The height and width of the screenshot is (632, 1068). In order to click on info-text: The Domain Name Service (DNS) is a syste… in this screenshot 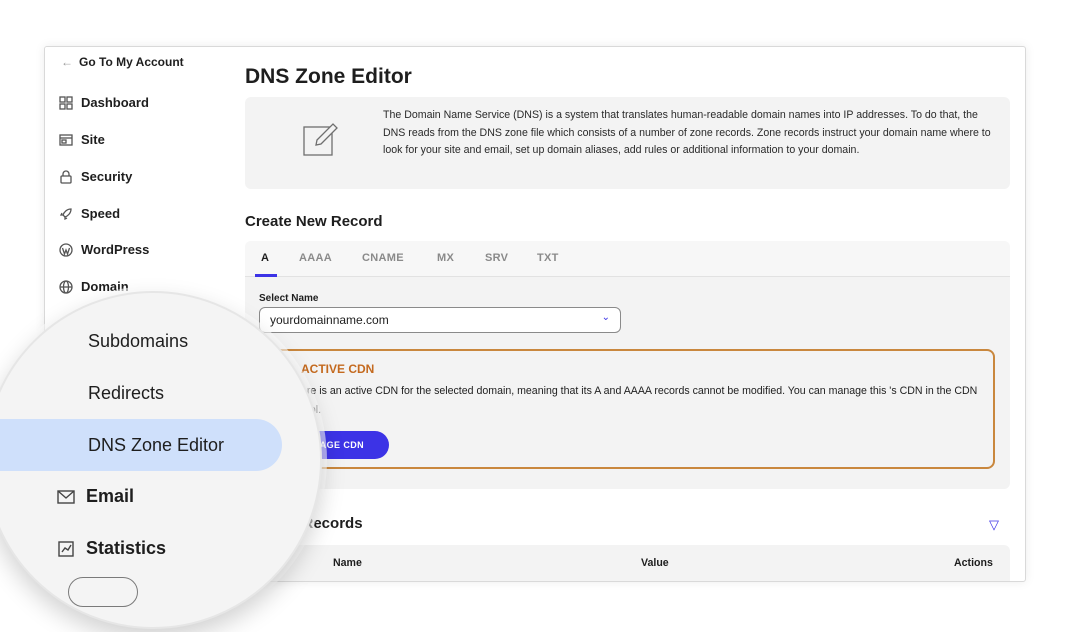, I will do `click(687, 132)`.